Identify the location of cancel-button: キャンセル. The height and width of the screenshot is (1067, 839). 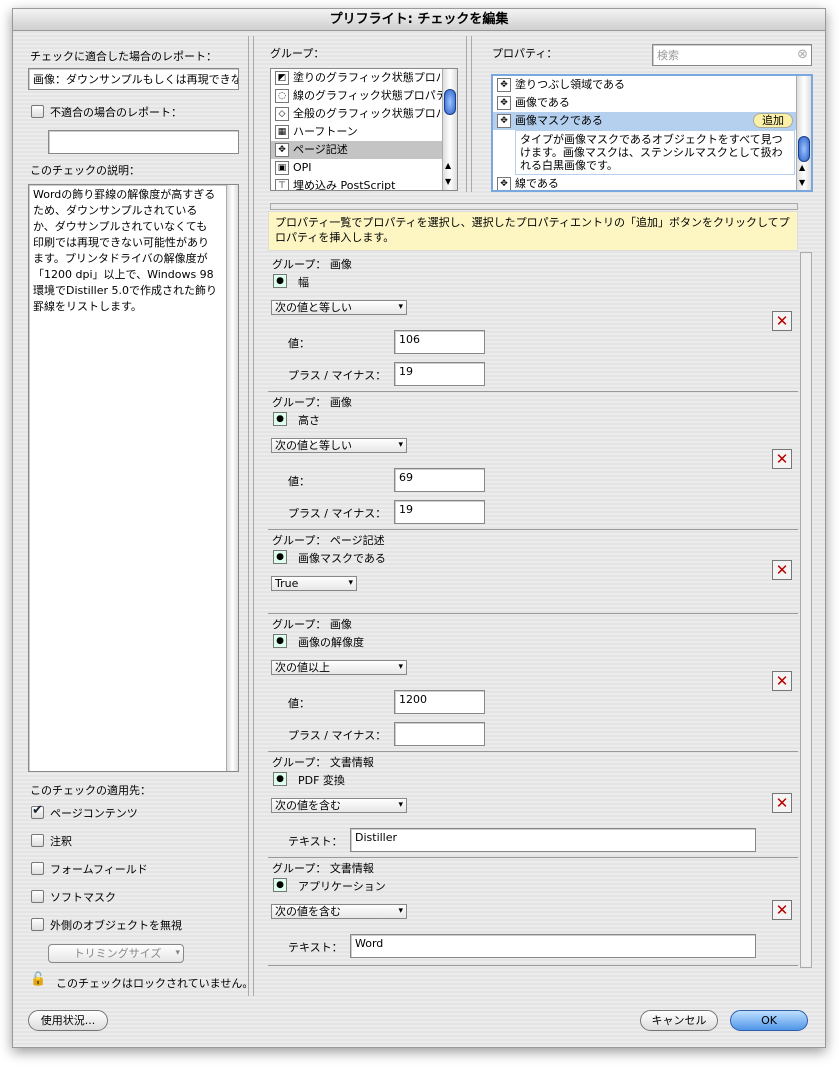
(679, 1020).